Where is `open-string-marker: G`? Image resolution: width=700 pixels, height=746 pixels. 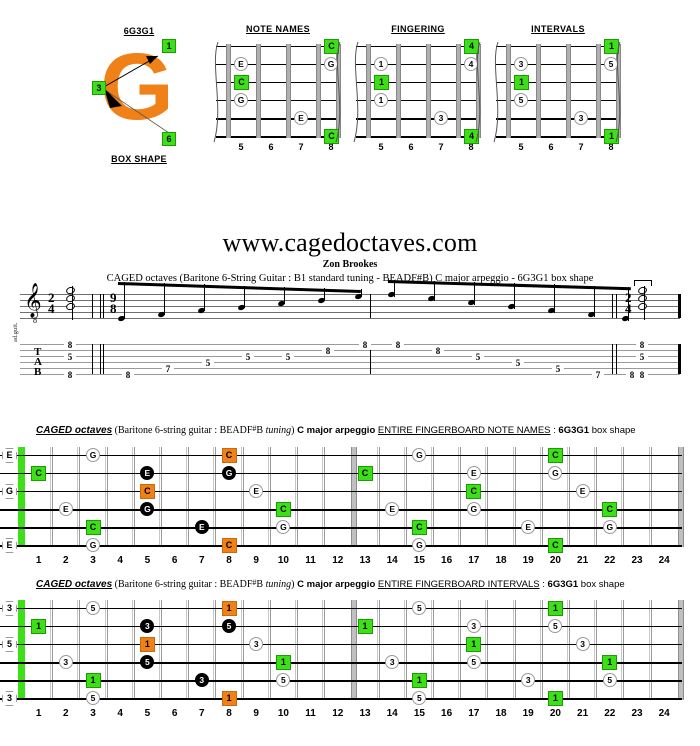 open-string-marker: G is located at coordinates (9, 491).